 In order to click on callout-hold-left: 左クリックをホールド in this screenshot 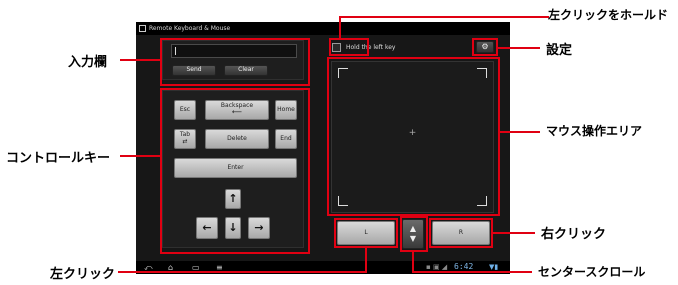, I will do `click(608, 15)`.